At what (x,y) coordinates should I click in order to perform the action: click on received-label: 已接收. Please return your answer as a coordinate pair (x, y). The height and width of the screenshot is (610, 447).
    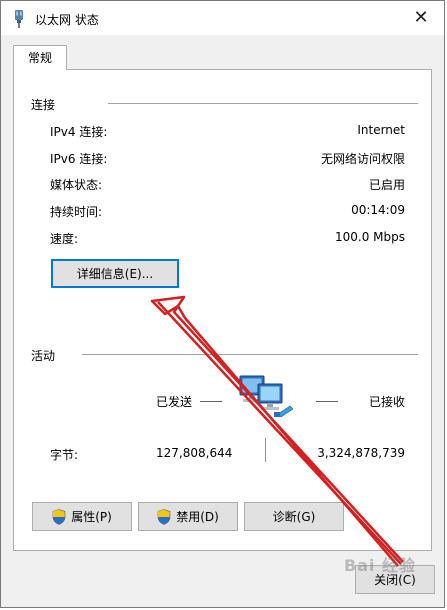
    Looking at the image, I should click on (386, 402).